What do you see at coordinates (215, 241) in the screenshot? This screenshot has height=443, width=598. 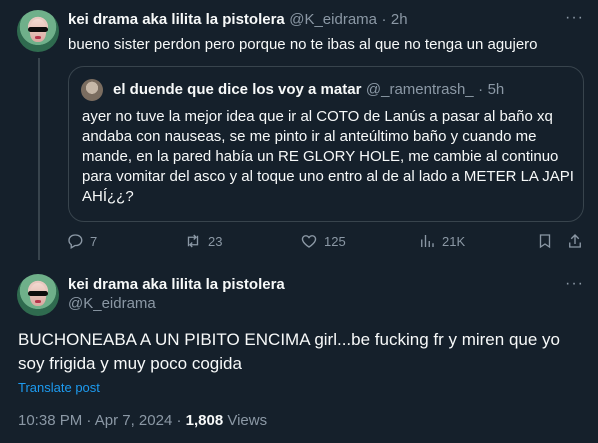 I see `repost-count: 23` at bounding box center [215, 241].